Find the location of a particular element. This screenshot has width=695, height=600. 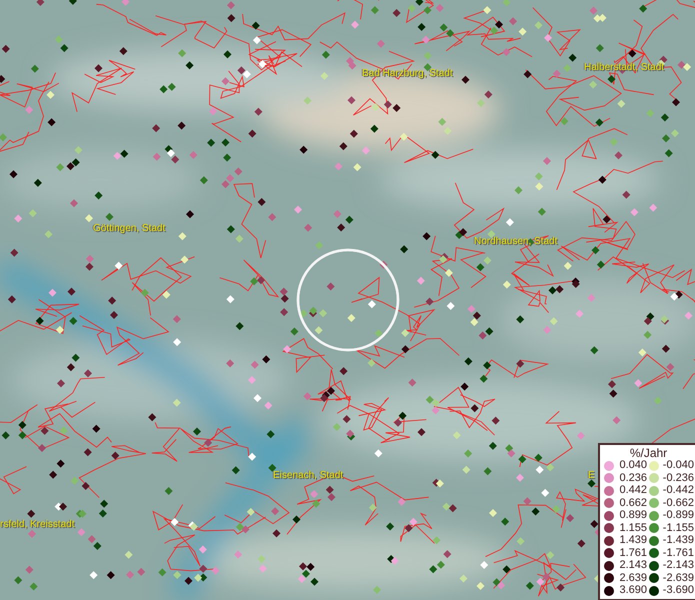

legend-value: -3.690 is located at coordinates (678, 590).